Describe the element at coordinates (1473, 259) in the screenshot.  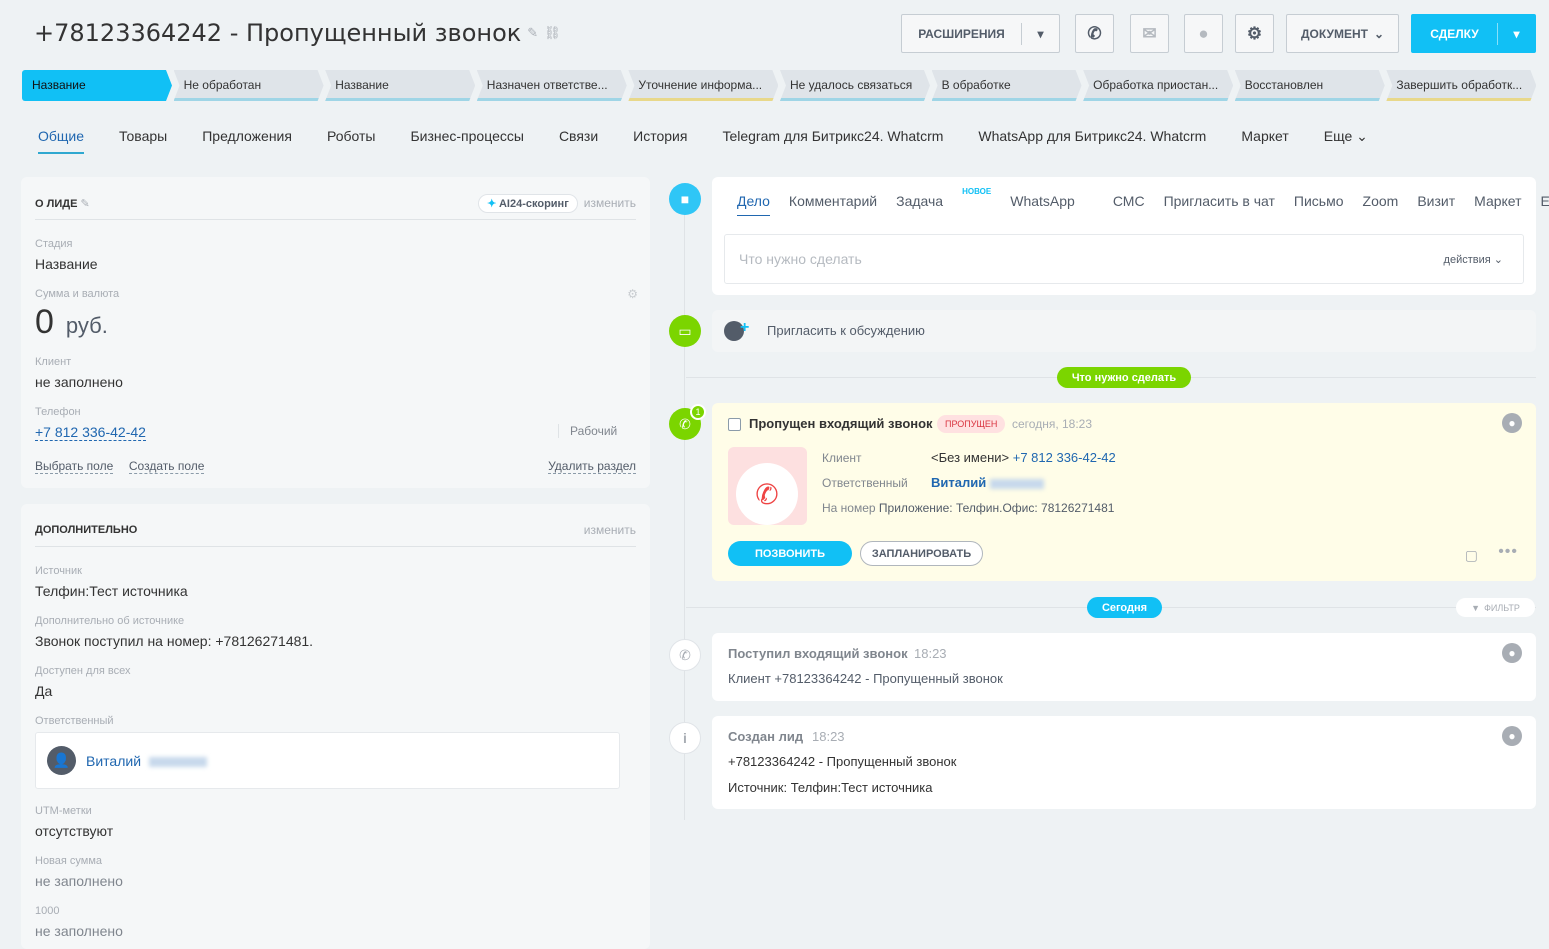
I see `actions-dropdown: действия ⌄` at that location.